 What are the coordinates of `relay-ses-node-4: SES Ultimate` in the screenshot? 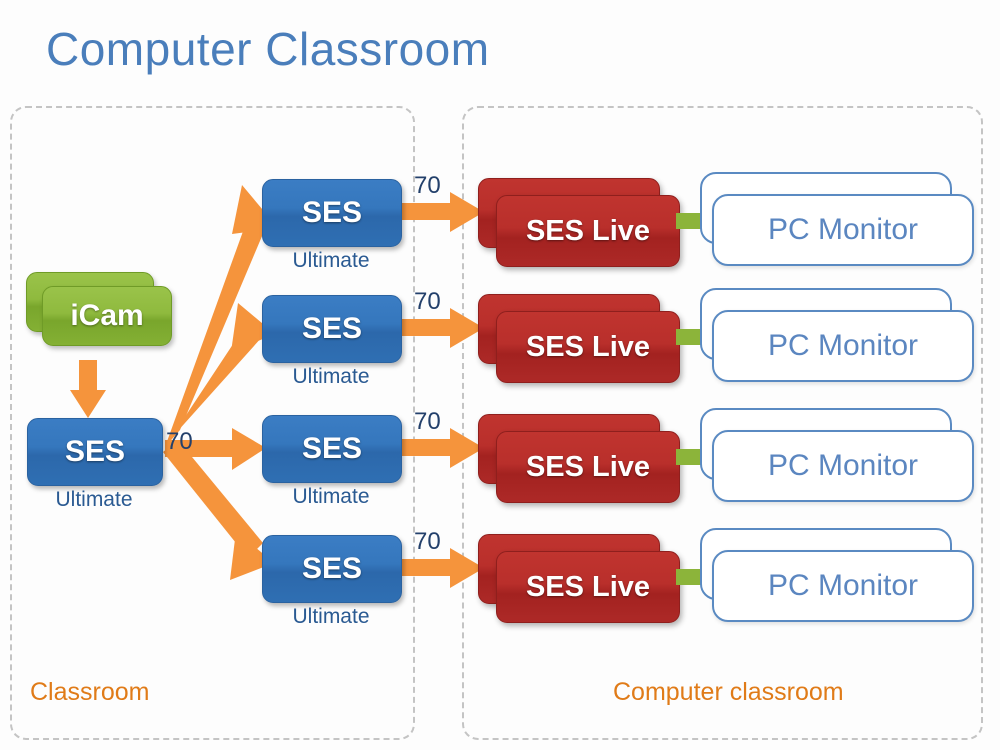 It's located at (332, 581).